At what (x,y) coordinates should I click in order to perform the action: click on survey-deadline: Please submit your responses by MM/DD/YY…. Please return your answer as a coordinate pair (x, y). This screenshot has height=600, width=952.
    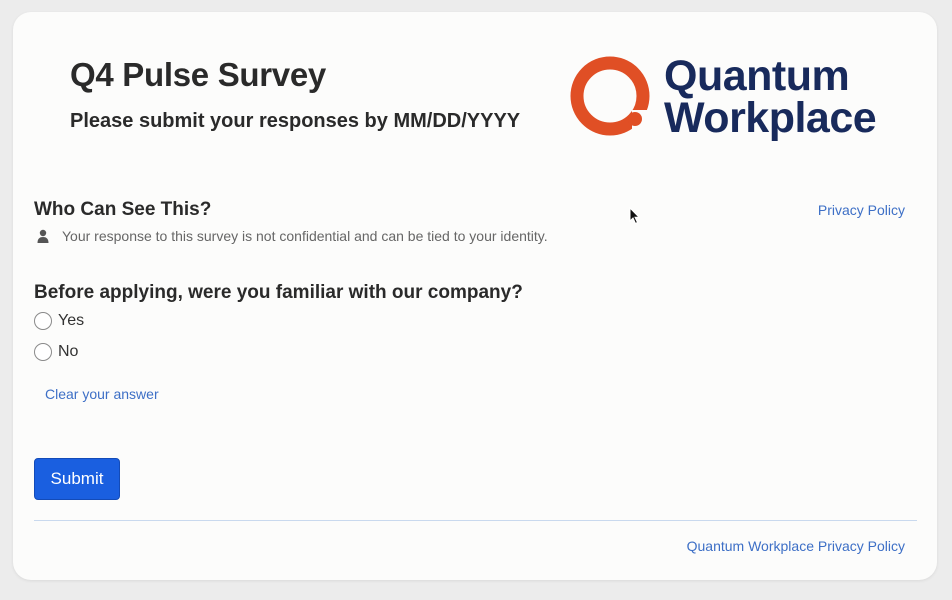
    Looking at the image, I should click on (295, 121).